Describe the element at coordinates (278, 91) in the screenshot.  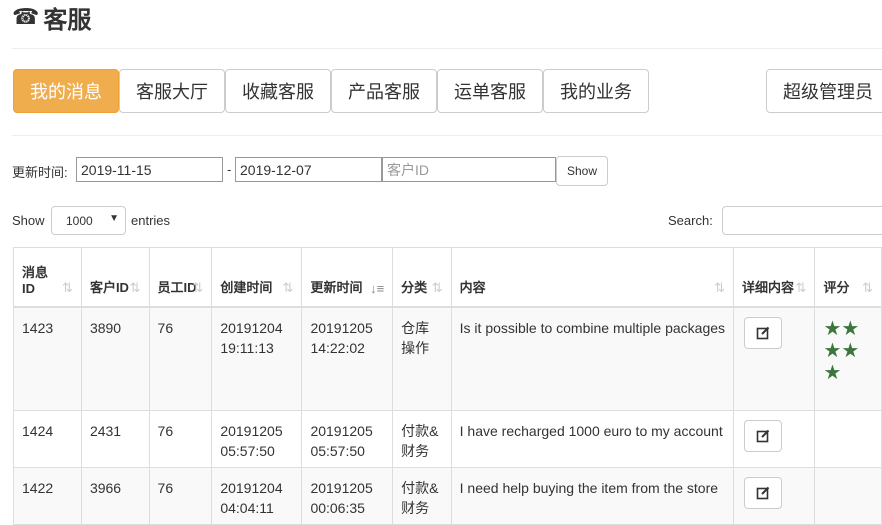
I see `tab-favorite-service: 收藏客服` at that location.